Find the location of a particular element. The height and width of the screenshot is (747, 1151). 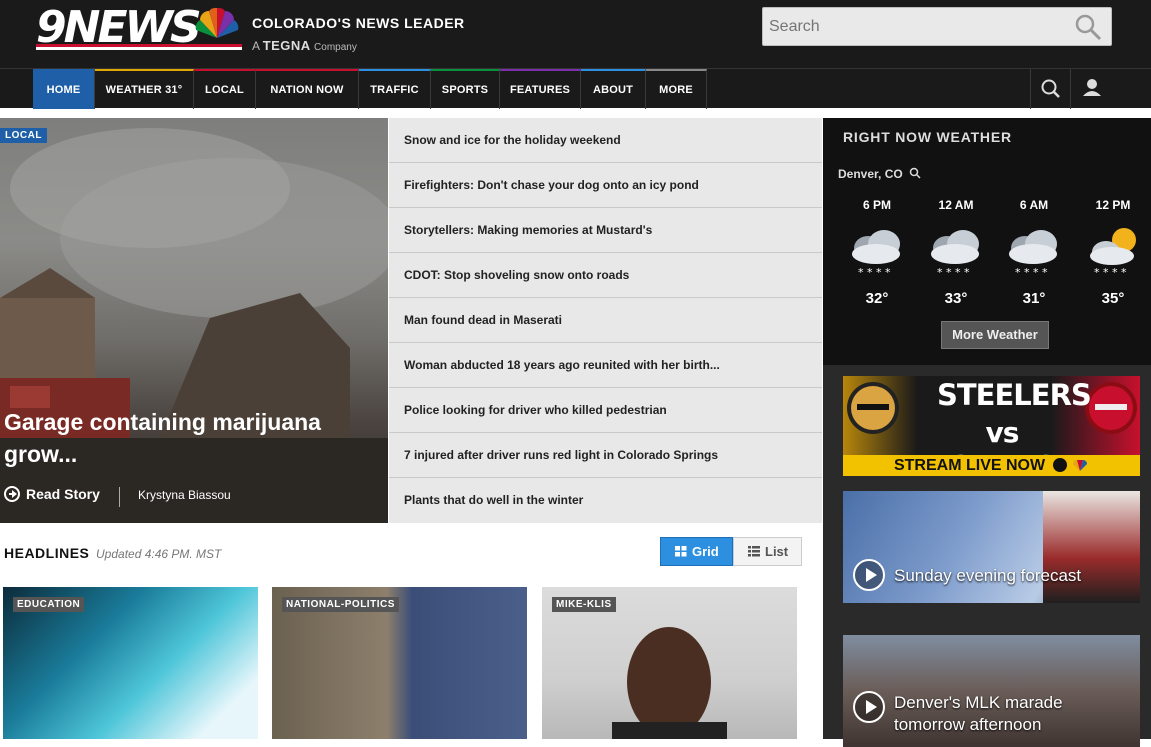

ad-headline: STEELERS is located at coordinates (1014, 395).